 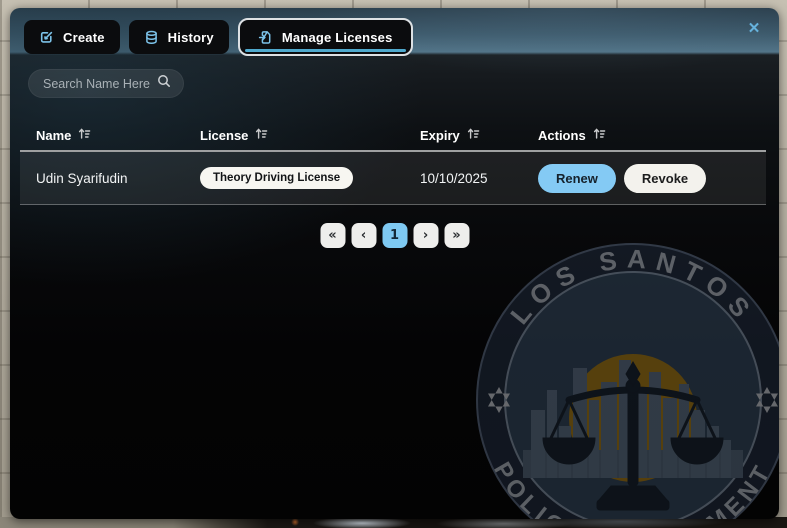 I want to click on pagination: « ‹ 1 › », so click(x=394, y=235).